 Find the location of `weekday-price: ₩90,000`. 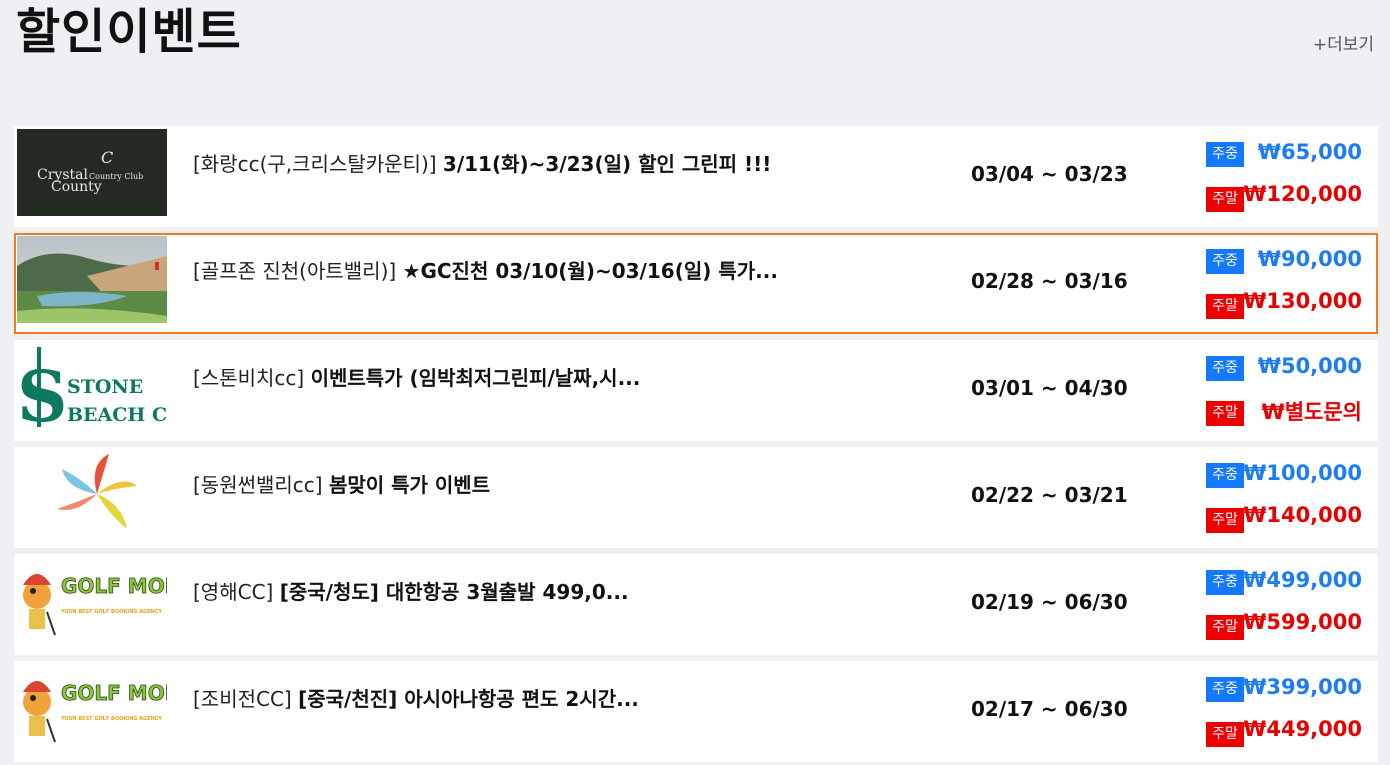

weekday-price: ₩90,000 is located at coordinates (1309, 259).